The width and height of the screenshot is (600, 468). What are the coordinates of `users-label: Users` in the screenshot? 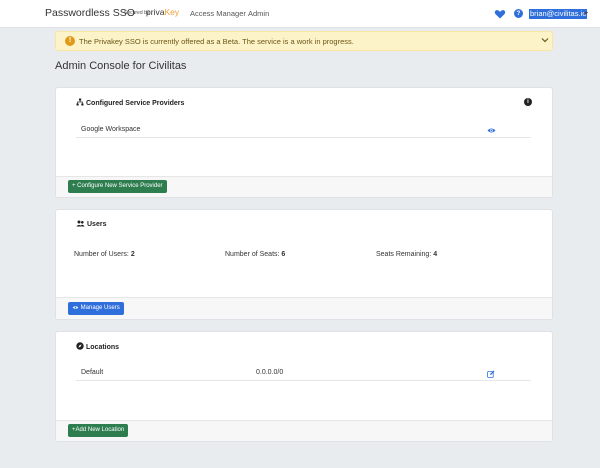 It's located at (97, 224).